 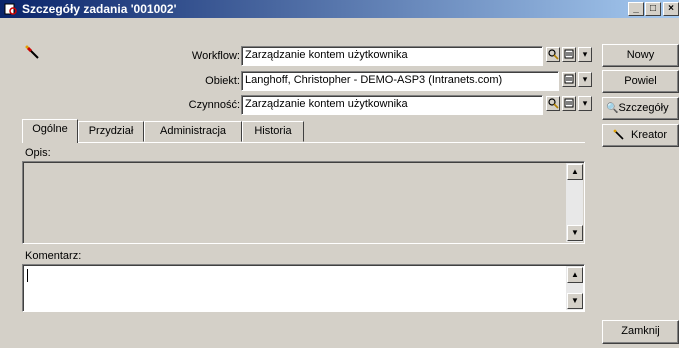 What do you see at coordinates (640, 332) in the screenshot?
I see `zamknij-button: Zamknij` at bounding box center [640, 332].